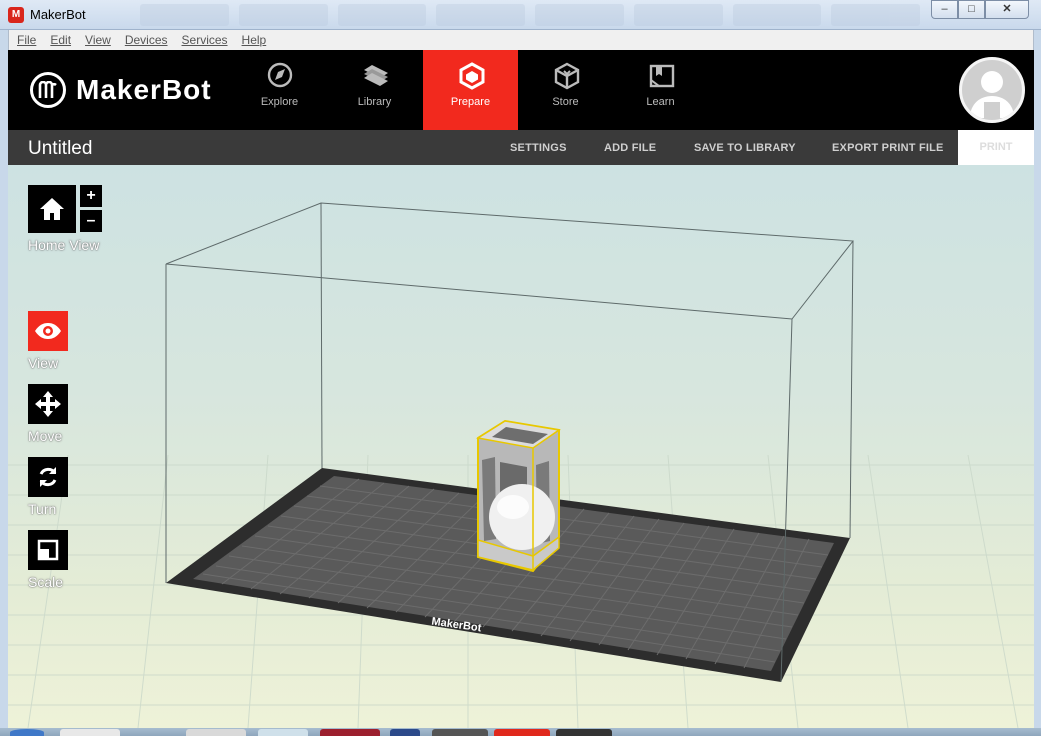  I want to click on menu-devices: Devices, so click(146, 40).